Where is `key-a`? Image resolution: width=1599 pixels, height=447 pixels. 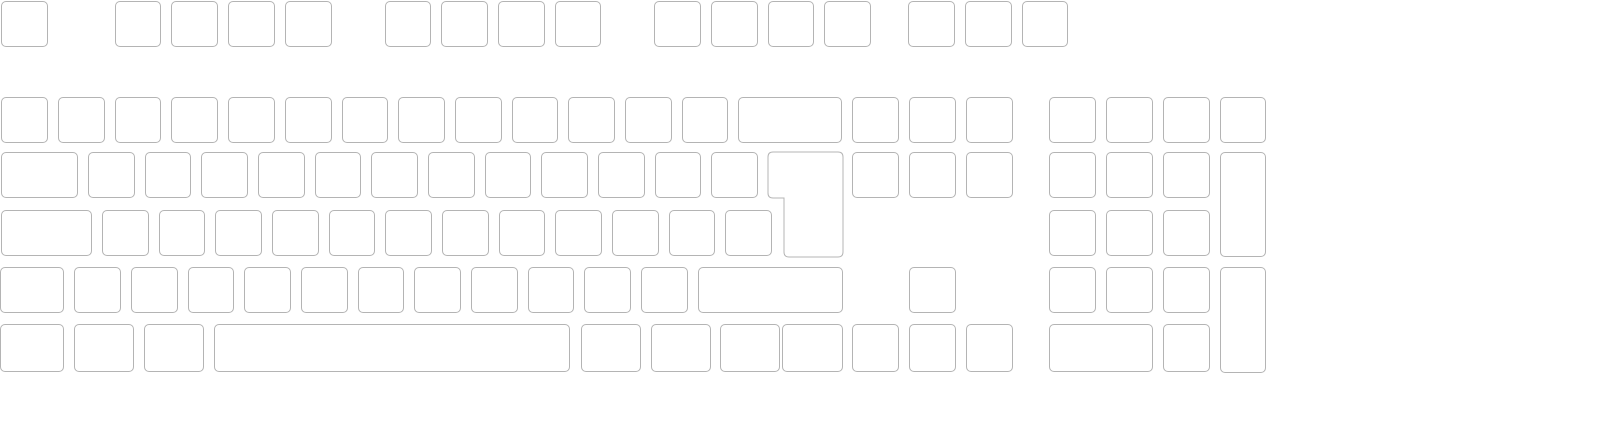 key-a is located at coordinates (125, 233).